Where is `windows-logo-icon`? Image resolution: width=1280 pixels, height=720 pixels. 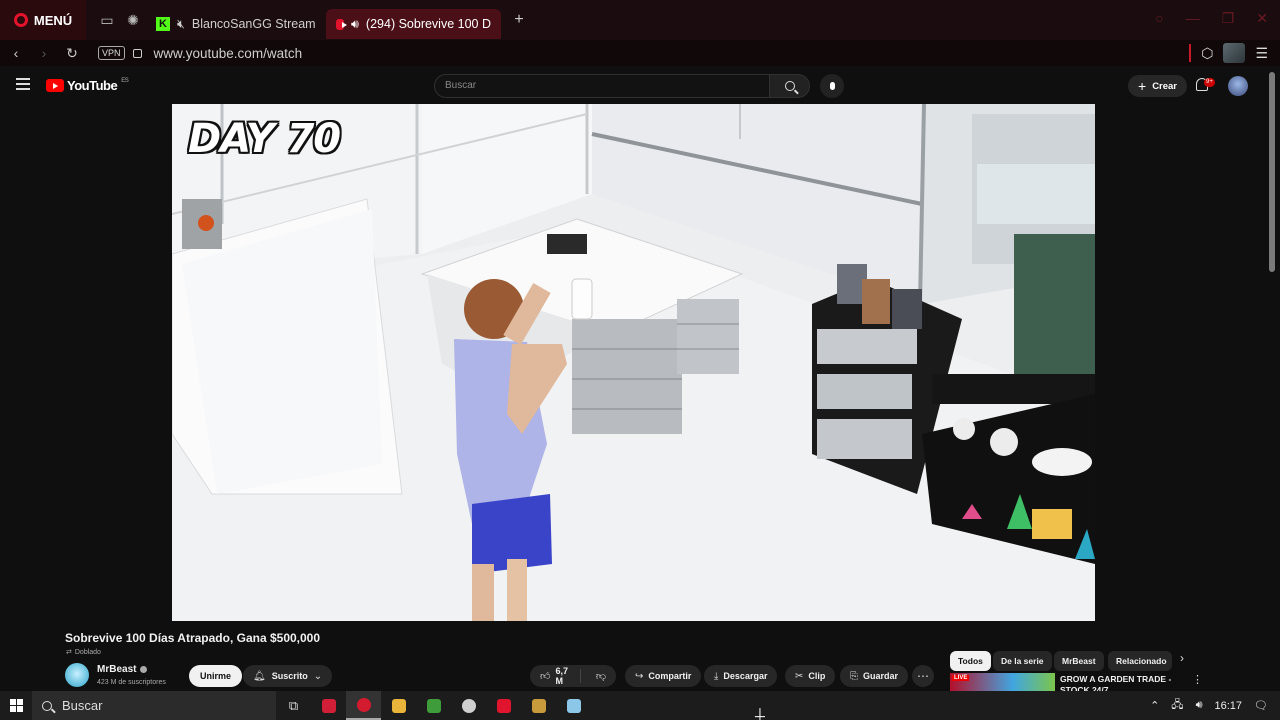
windows-logo-icon is located at coordinates (16, 705).